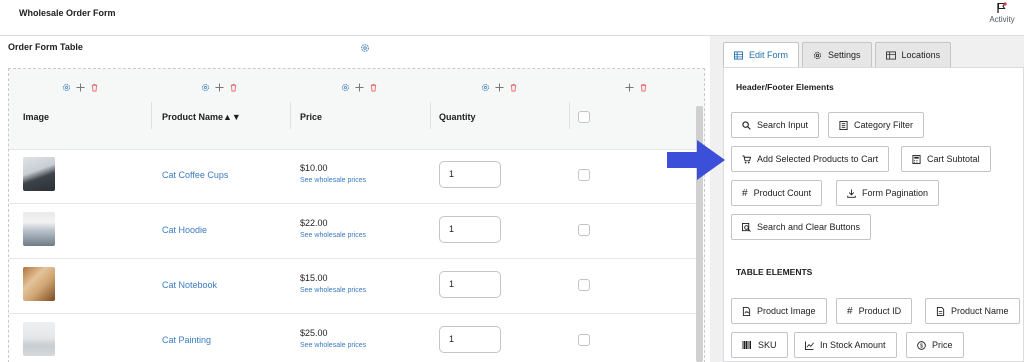  I want to click on element-price: $ Price, so click(935, 345).